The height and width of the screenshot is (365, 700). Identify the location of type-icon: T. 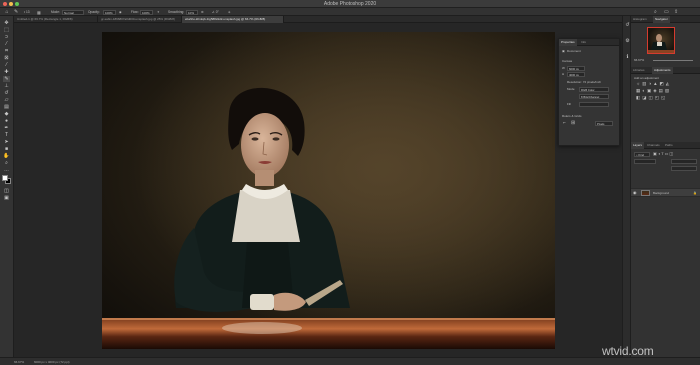
(6, 135).